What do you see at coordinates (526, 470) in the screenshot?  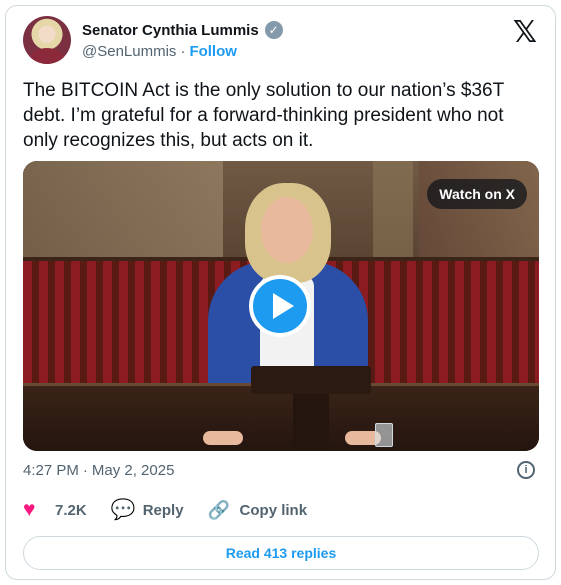 I see `info-icon: i` at bounding box center [526, 470].